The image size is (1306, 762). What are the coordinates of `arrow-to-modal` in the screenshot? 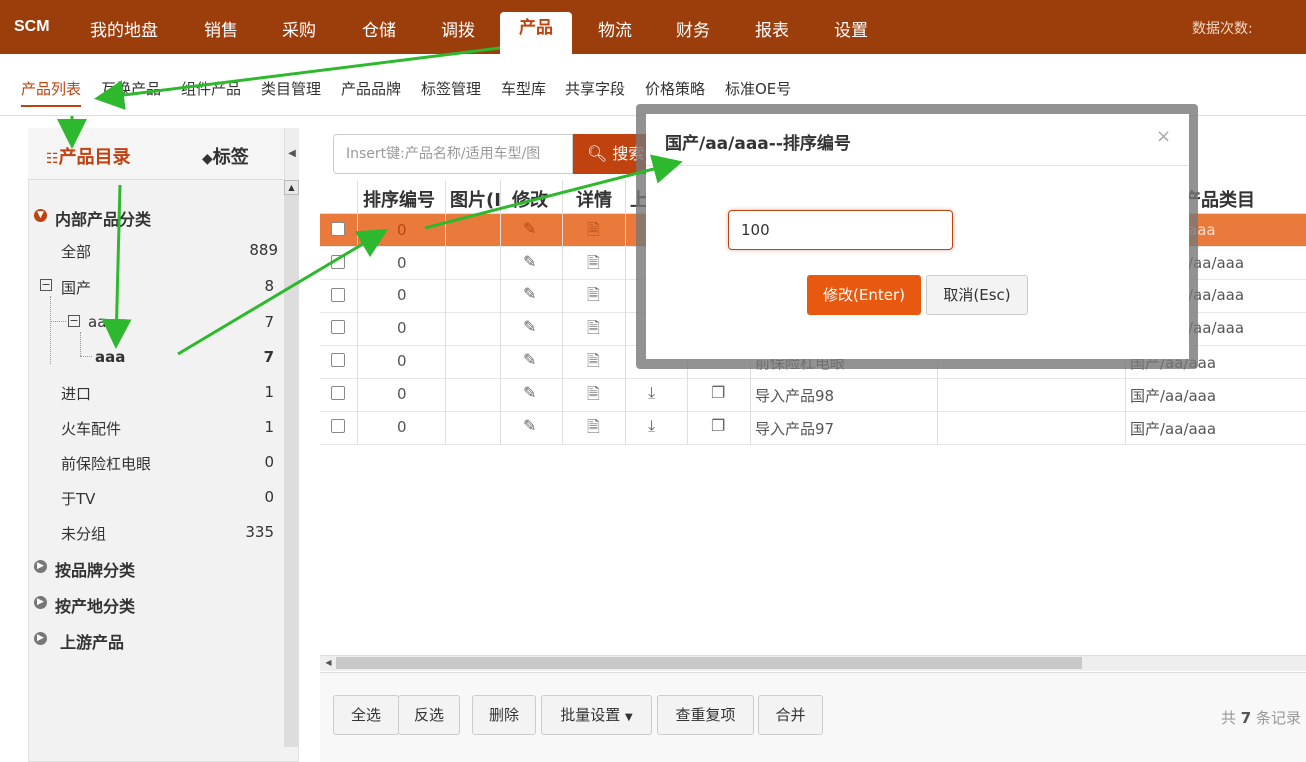 It's located at (553, 192).